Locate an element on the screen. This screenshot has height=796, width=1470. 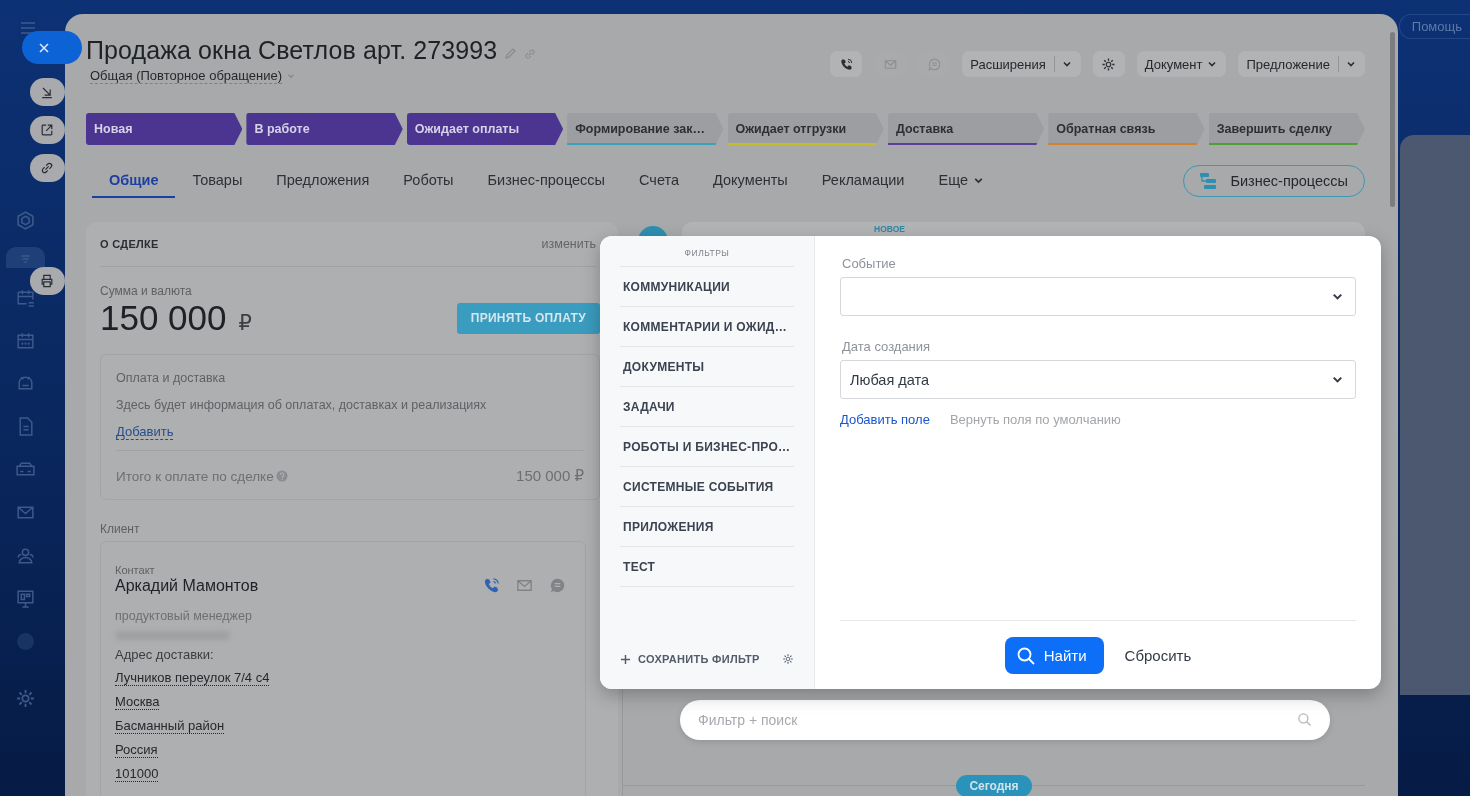
document-dropdown: Документ is located at coordinates (1181, 64).